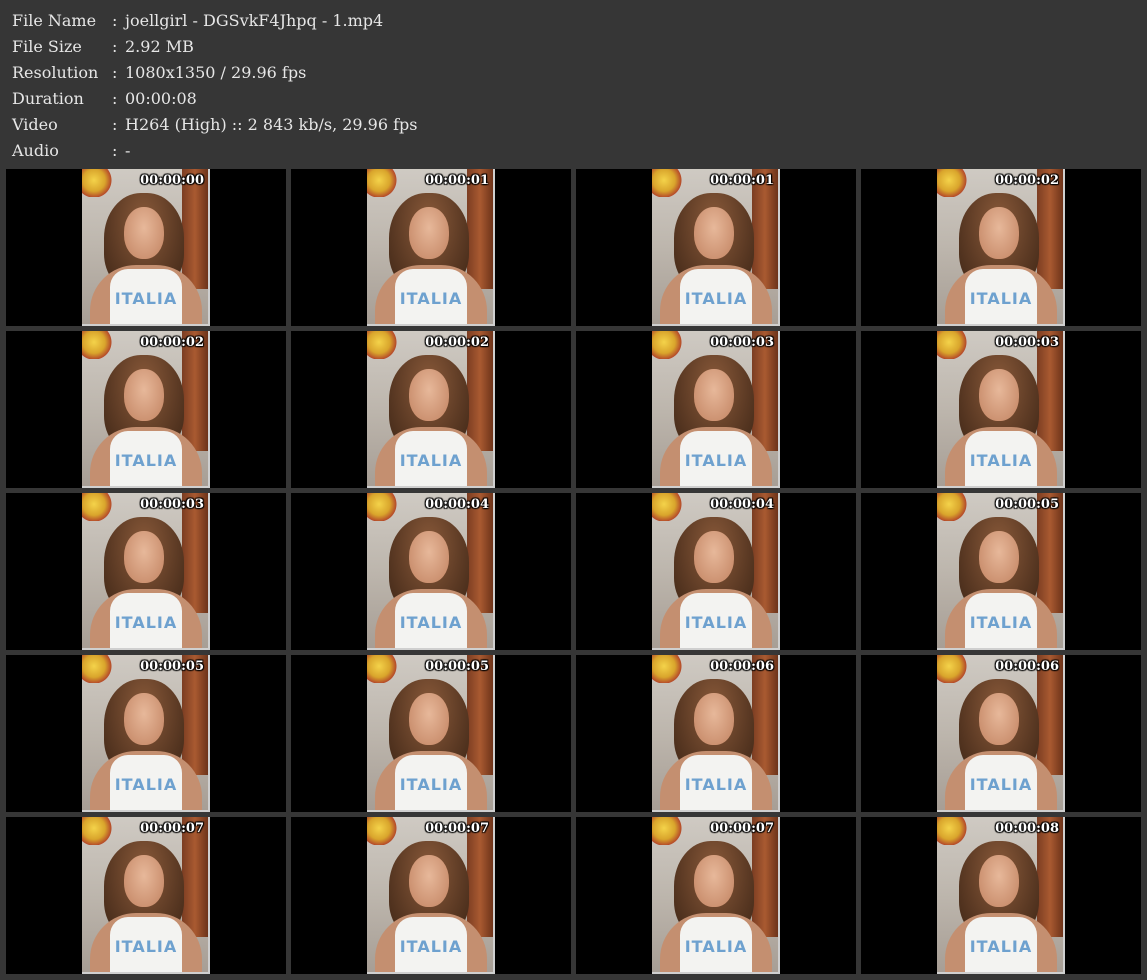 Image resolution: width=1147 pixels, height=980 pixels. Describe the element at coordinates (215, 73) in the screenshot. I see `info-row: Resolution:1080x1350 / 29.96 fps` at that location.